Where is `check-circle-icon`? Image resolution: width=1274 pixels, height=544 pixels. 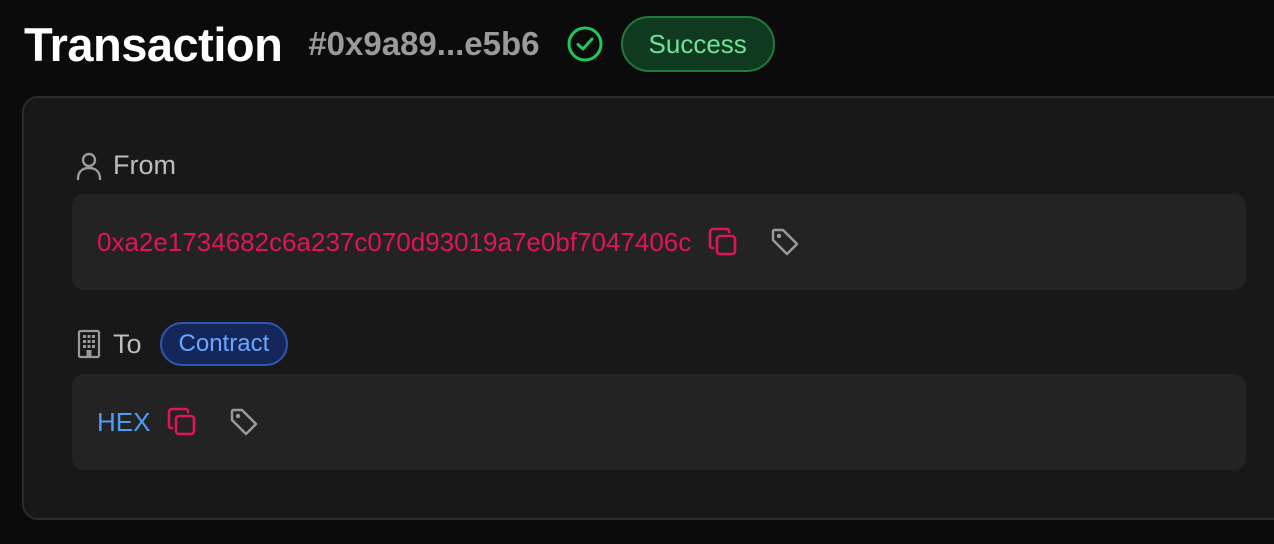 check-circle-icon is located at coordinates (585, 44).